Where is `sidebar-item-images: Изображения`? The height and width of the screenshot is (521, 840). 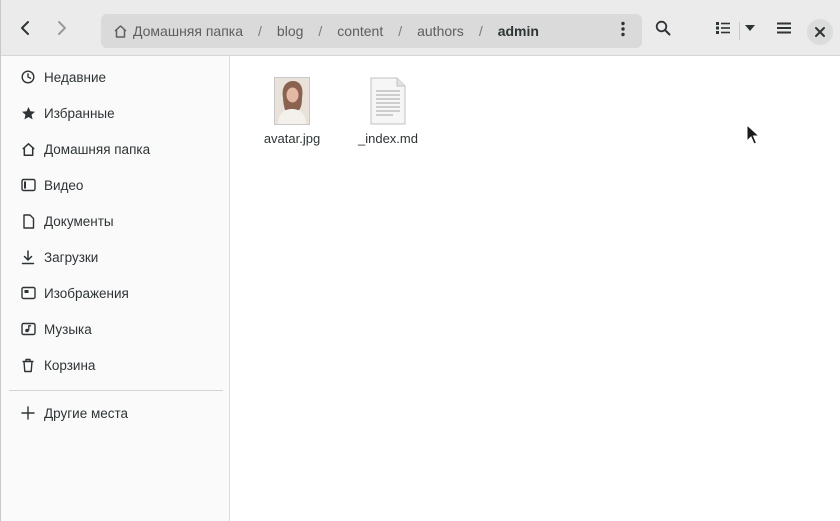 sidebar-item-images: Изображения is located at coordinates (115, 293).